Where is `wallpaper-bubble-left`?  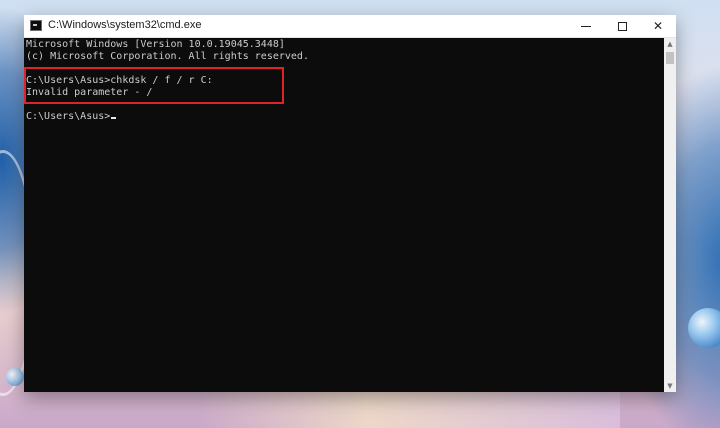 wallpaper-bubble-left is located at coordinates (15, 377).